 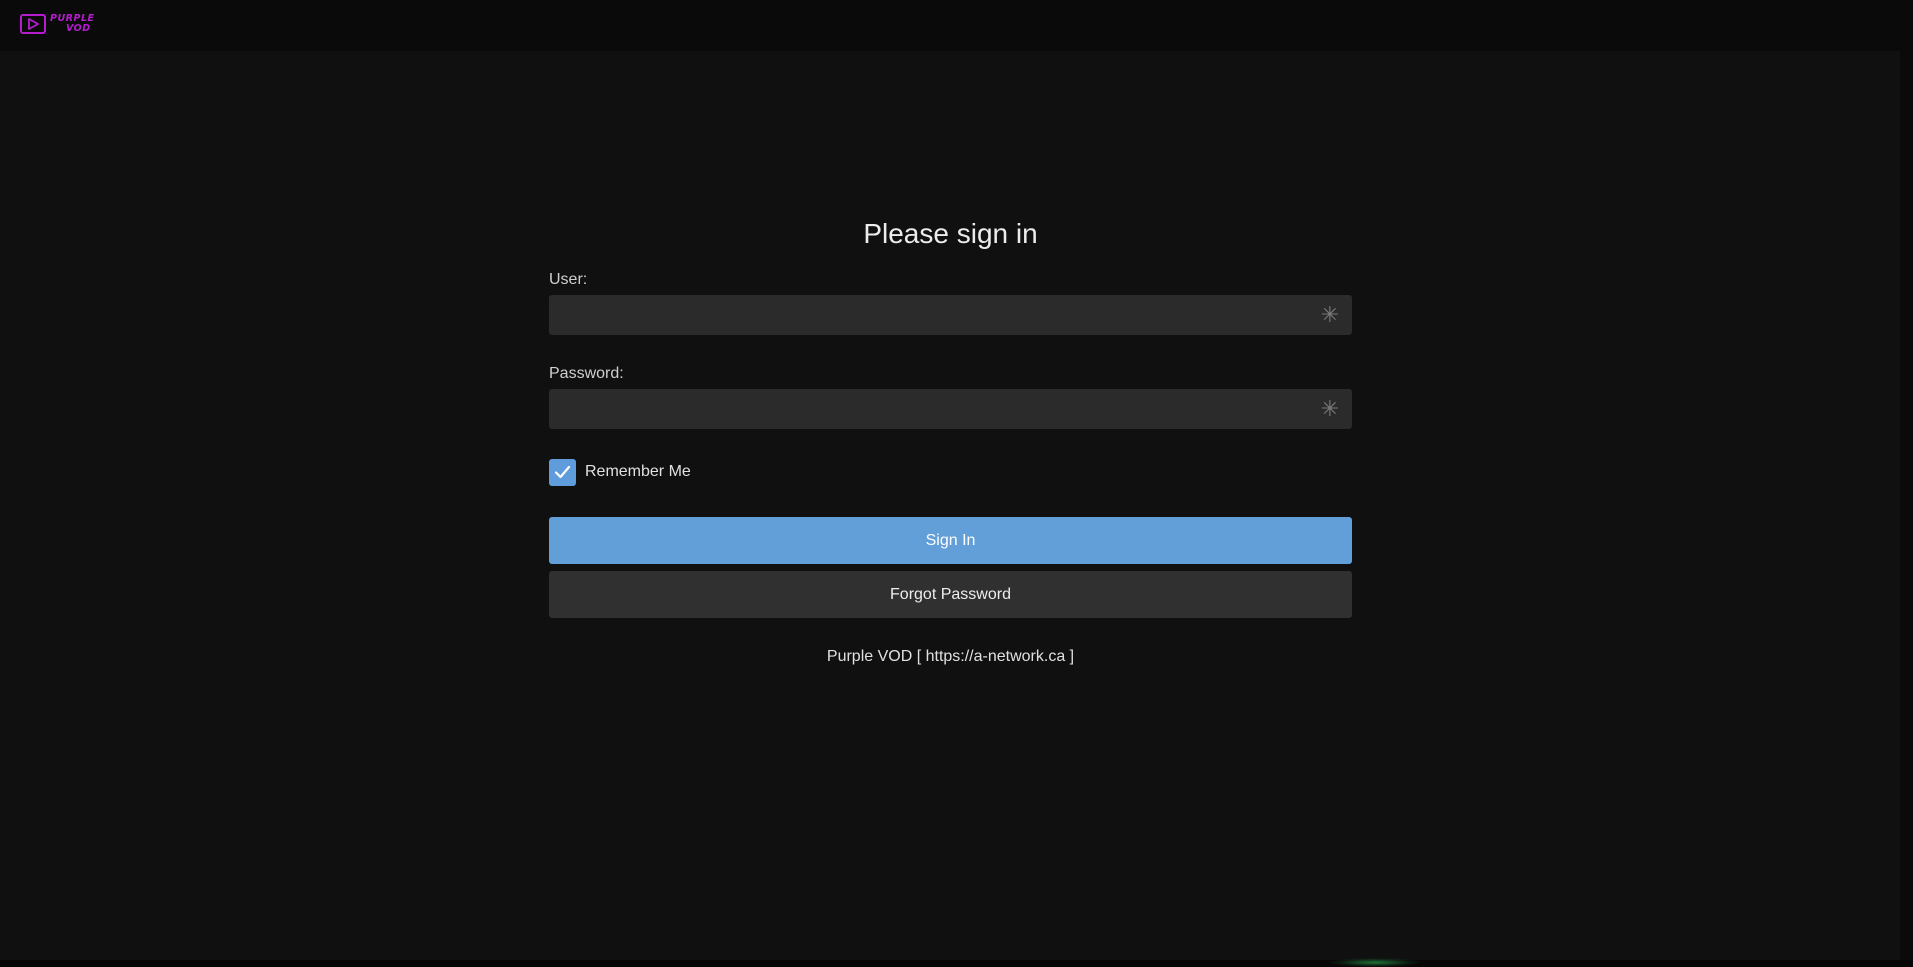 I want to click on remember-me-row: Remember Me, so click(x=950, y=472).